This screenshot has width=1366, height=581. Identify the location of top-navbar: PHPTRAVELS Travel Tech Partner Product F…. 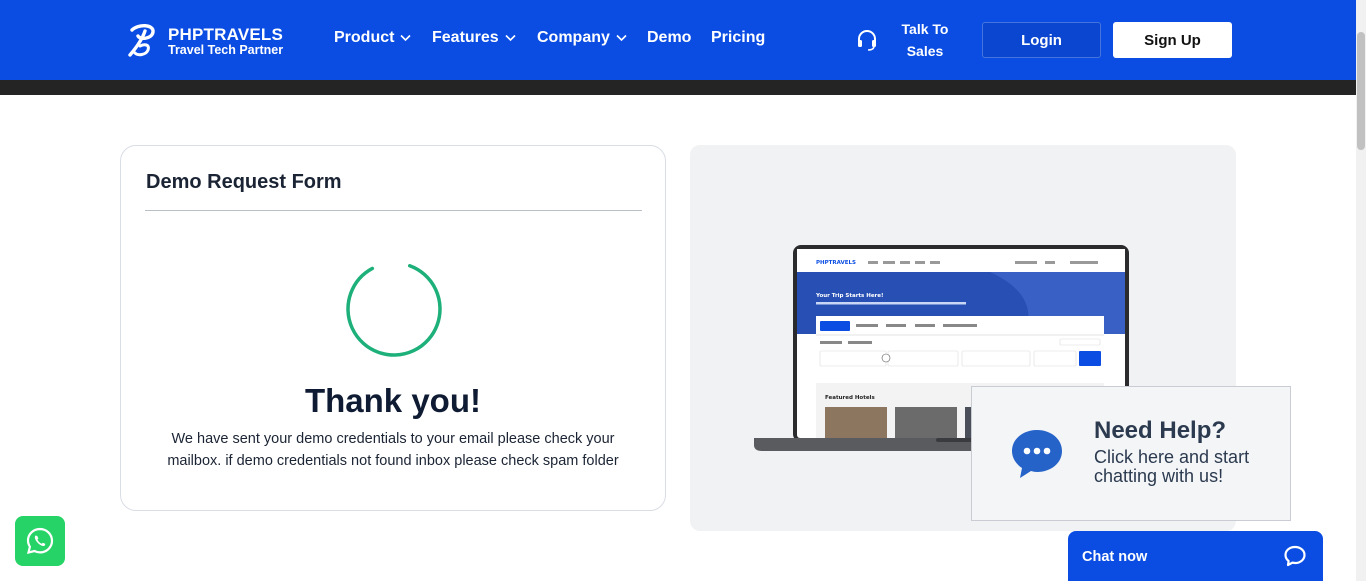
(678, 40).